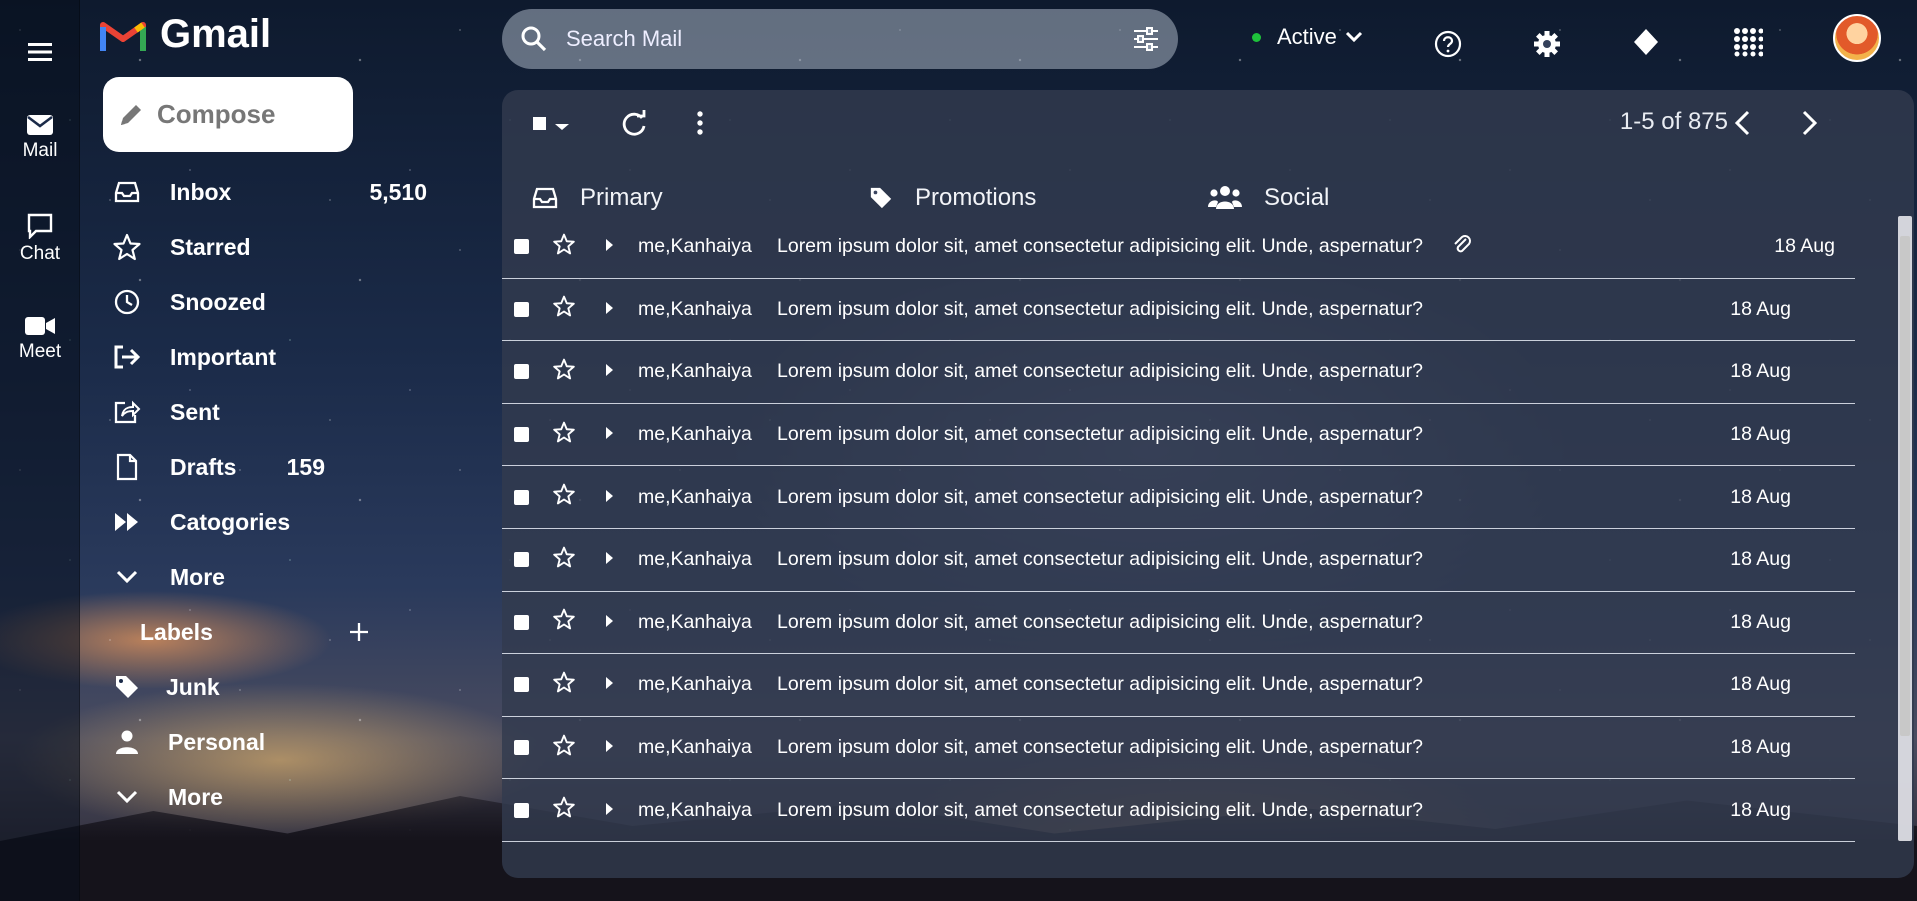  What do you see at coordinates (272, 357) in the screenshot?
I see `sidebar-item-important: Important` at bounding box center [272, 357].